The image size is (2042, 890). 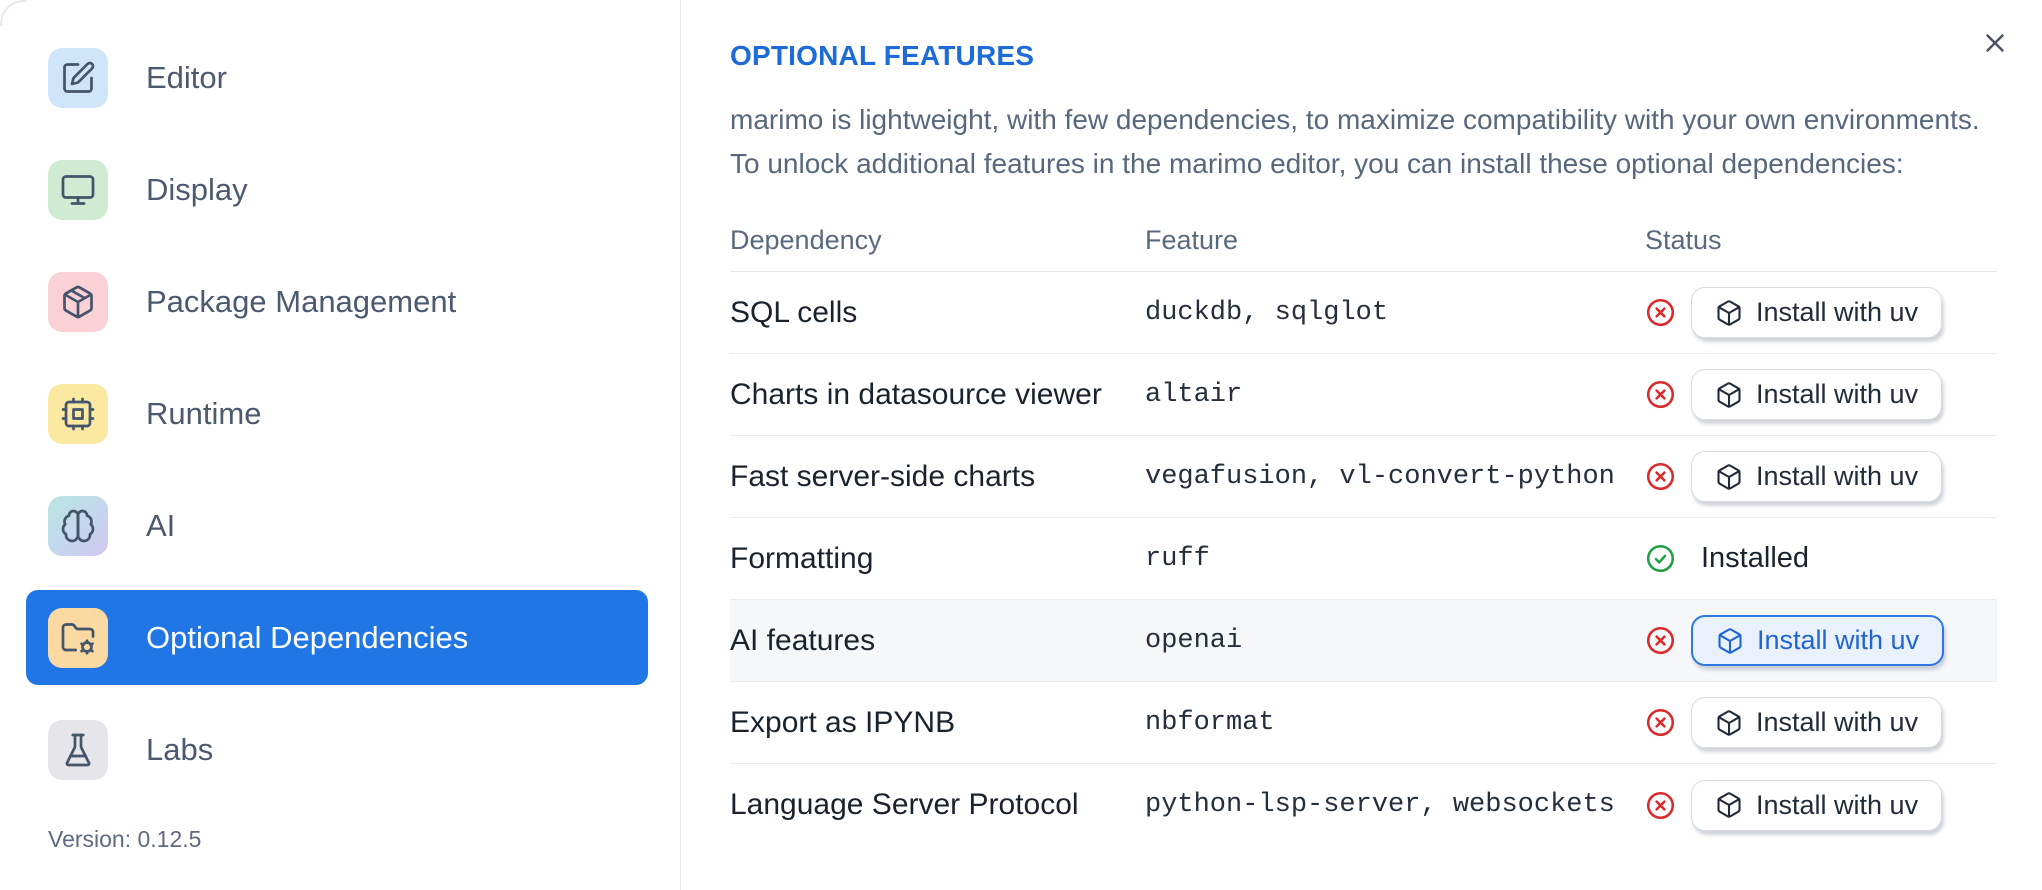 What do you see at coordinates (1363, 241) in the screenshot?
I see `table-header-row: Dependency Feature Status` at bounding box center [1363, 241].